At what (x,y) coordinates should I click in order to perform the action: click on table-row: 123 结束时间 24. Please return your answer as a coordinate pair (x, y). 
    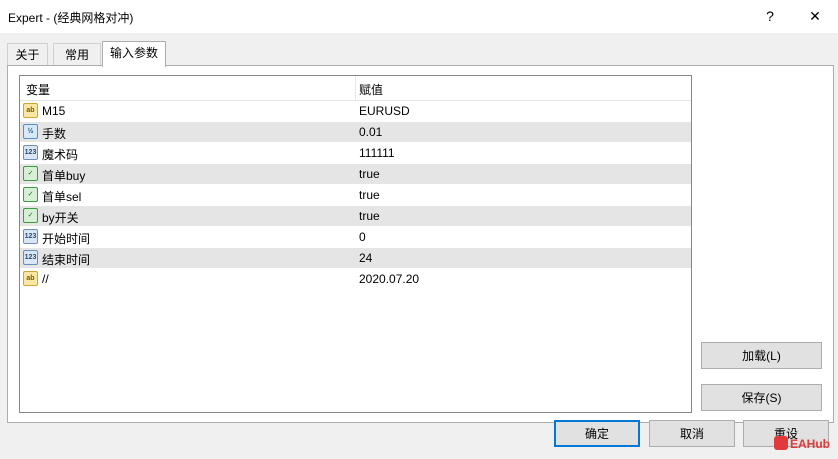
    Looking at the image, I should click on (355, 258).